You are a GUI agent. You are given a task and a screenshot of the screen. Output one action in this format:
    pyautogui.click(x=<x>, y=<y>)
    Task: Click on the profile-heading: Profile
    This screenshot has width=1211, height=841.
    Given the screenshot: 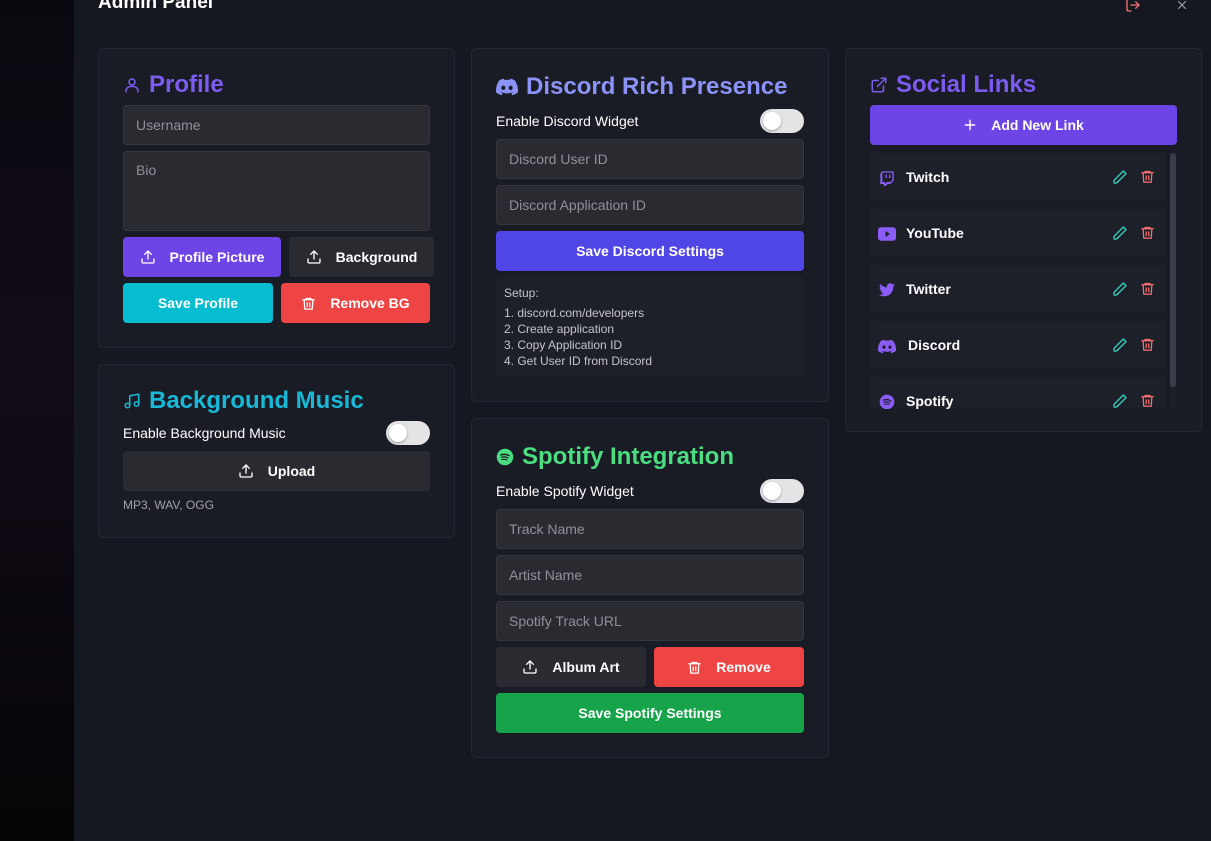 What is the action you would take?
    pyautogui.click(x=173, y=85)
    